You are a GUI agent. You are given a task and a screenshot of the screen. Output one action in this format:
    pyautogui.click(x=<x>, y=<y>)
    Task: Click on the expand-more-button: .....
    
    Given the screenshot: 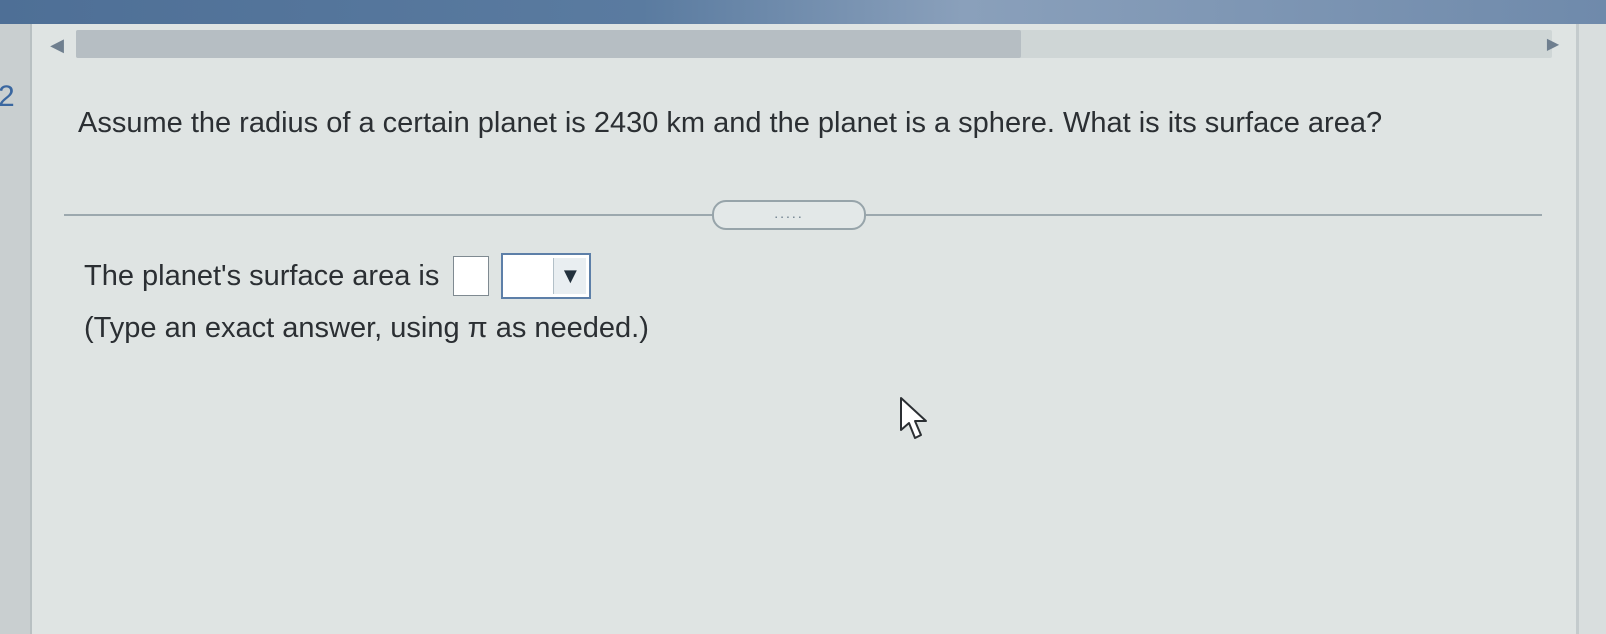 What is the action you would take?
    pyautogui.click(x=789, y=215)
    